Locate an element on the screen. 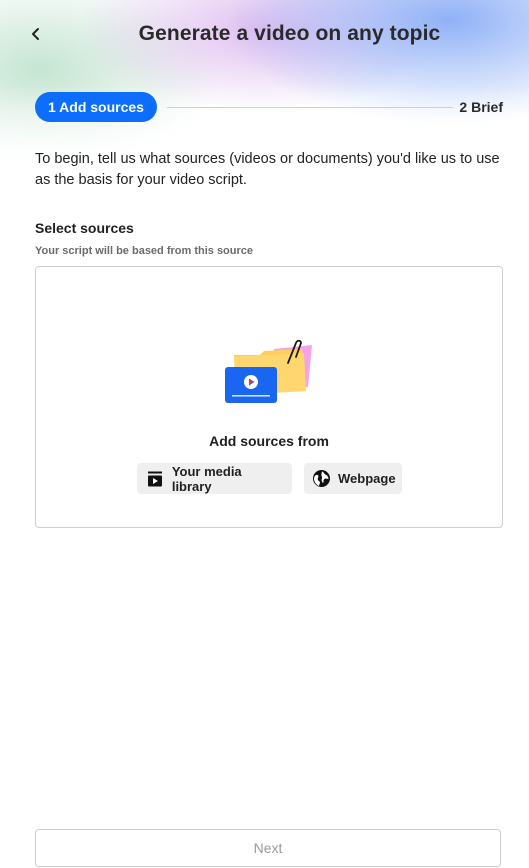  next-button: Next is located at coordinates (268, 848).